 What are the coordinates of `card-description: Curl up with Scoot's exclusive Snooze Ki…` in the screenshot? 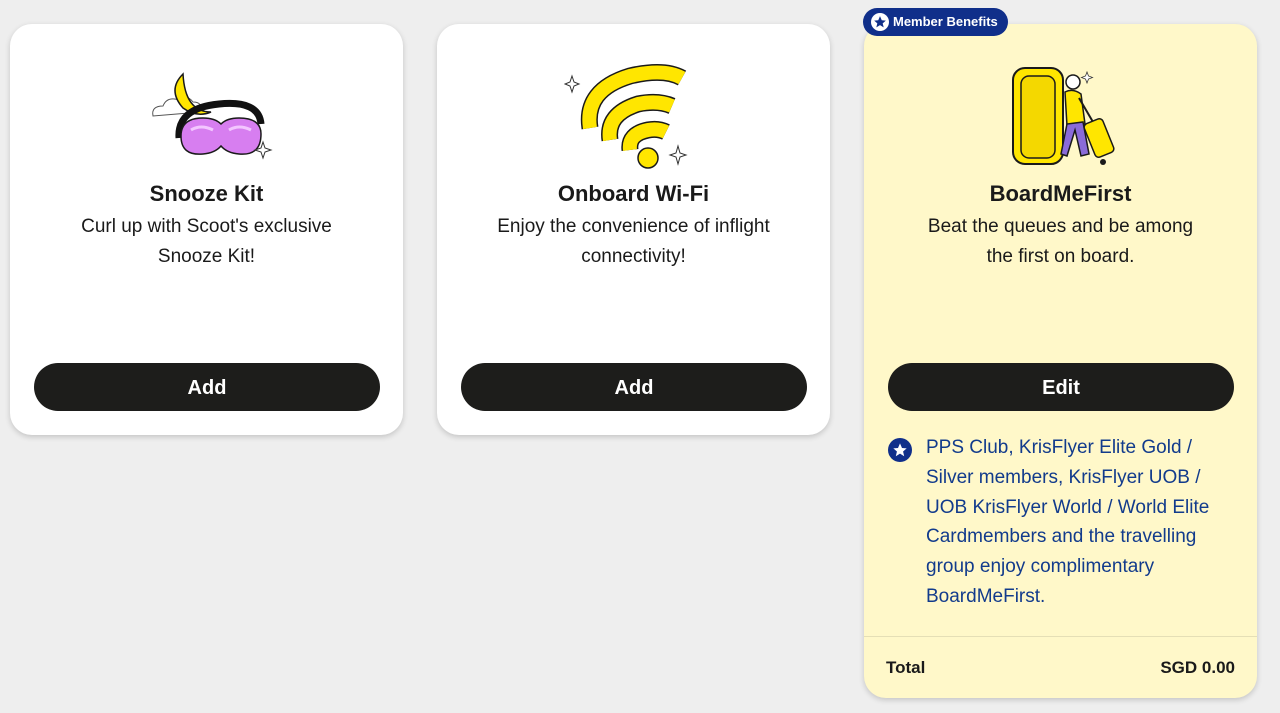 It's located at (206, 241).